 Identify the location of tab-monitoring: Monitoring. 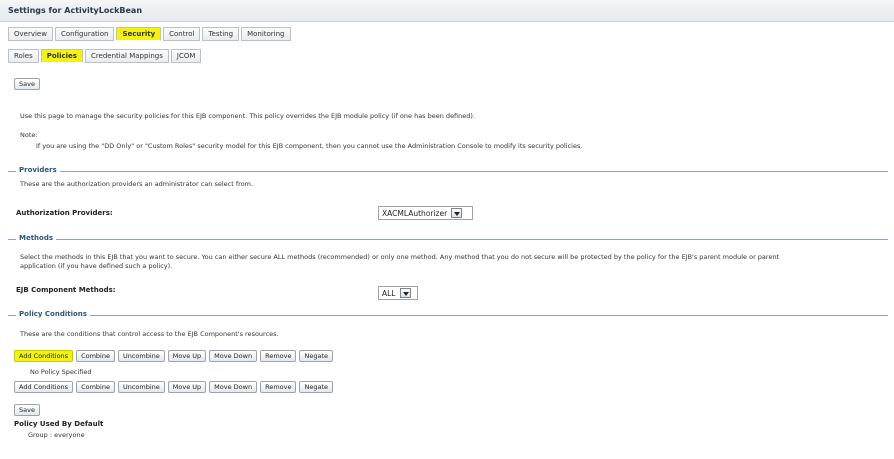
(266, 34).